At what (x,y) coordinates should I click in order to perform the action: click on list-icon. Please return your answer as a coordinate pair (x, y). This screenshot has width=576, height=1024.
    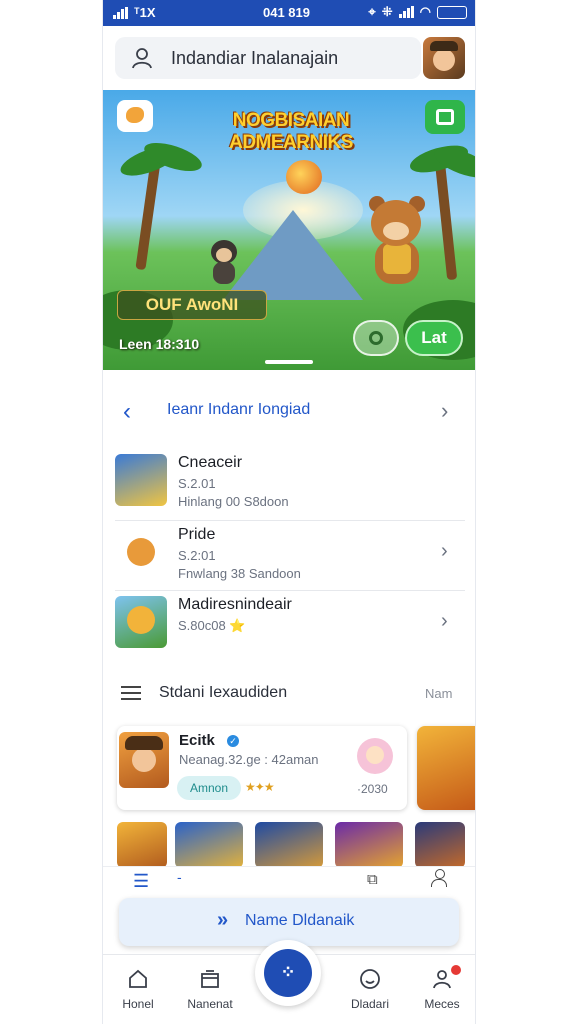
    Looking at the image, I should click on (131, 693).